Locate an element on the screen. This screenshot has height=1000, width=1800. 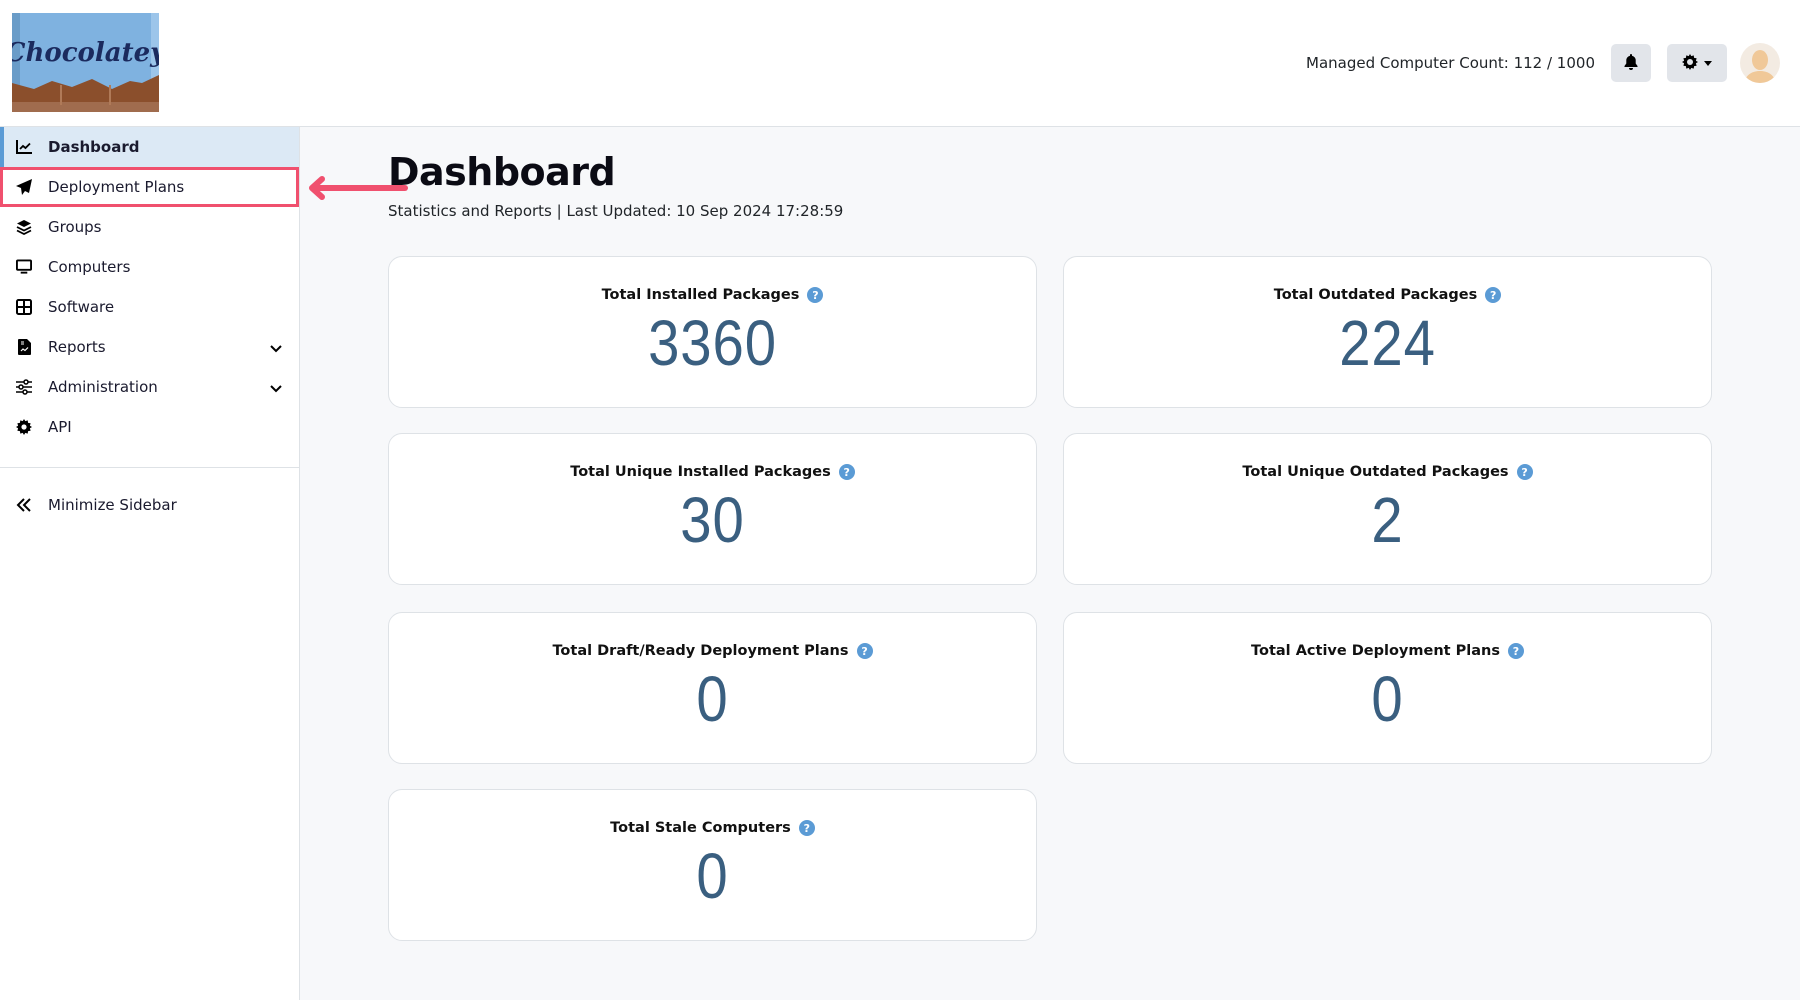
settings-dropdown-button is located at coordinates (1697, 63).